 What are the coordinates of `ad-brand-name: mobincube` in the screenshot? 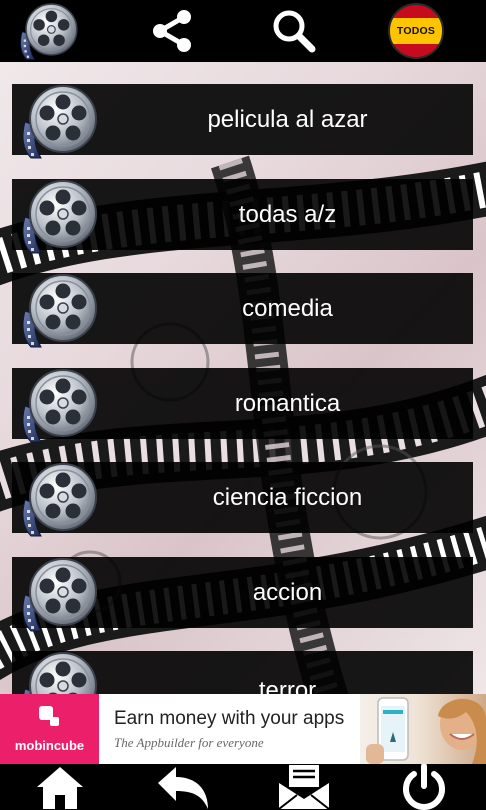 It's located at (49, 745).